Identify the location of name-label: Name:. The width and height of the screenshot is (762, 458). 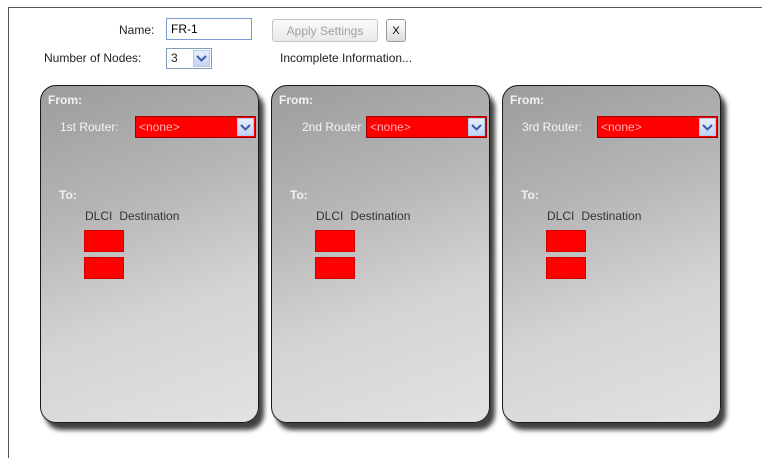
(137, 30).